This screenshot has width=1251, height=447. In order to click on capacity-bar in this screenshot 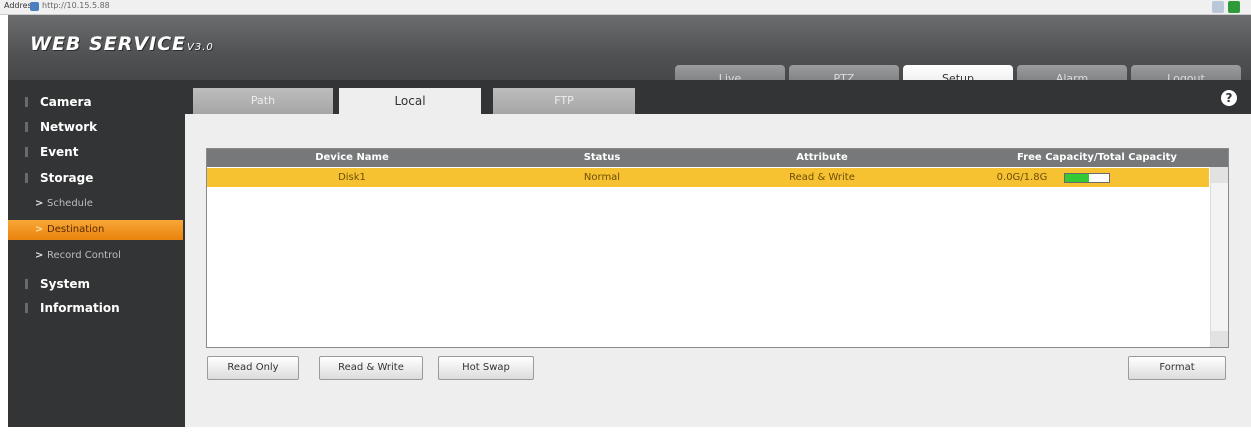, I will do `click(1087, 178)`.